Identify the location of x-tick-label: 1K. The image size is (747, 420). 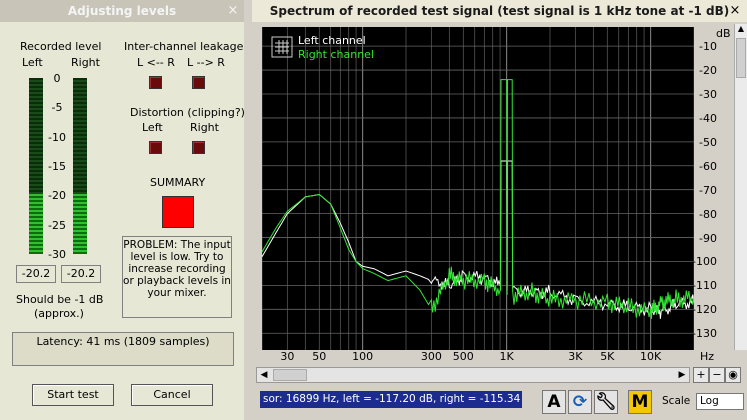
(506, 356).